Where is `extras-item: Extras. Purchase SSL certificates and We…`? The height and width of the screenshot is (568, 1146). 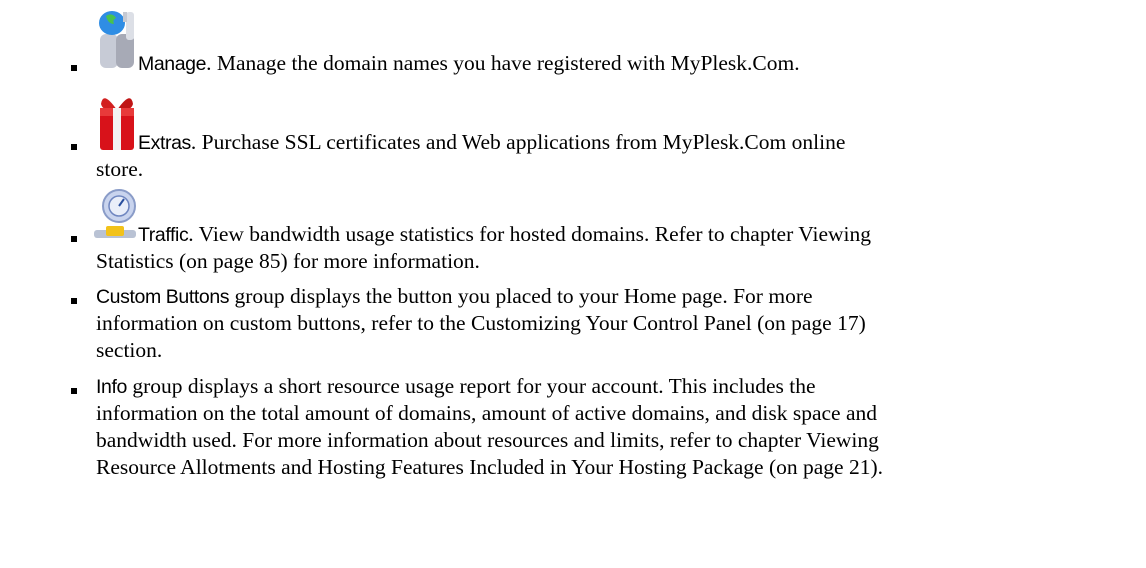 extras-item: Extras. Purchase SSL certificates and We… is located at coordinates (491, 142).